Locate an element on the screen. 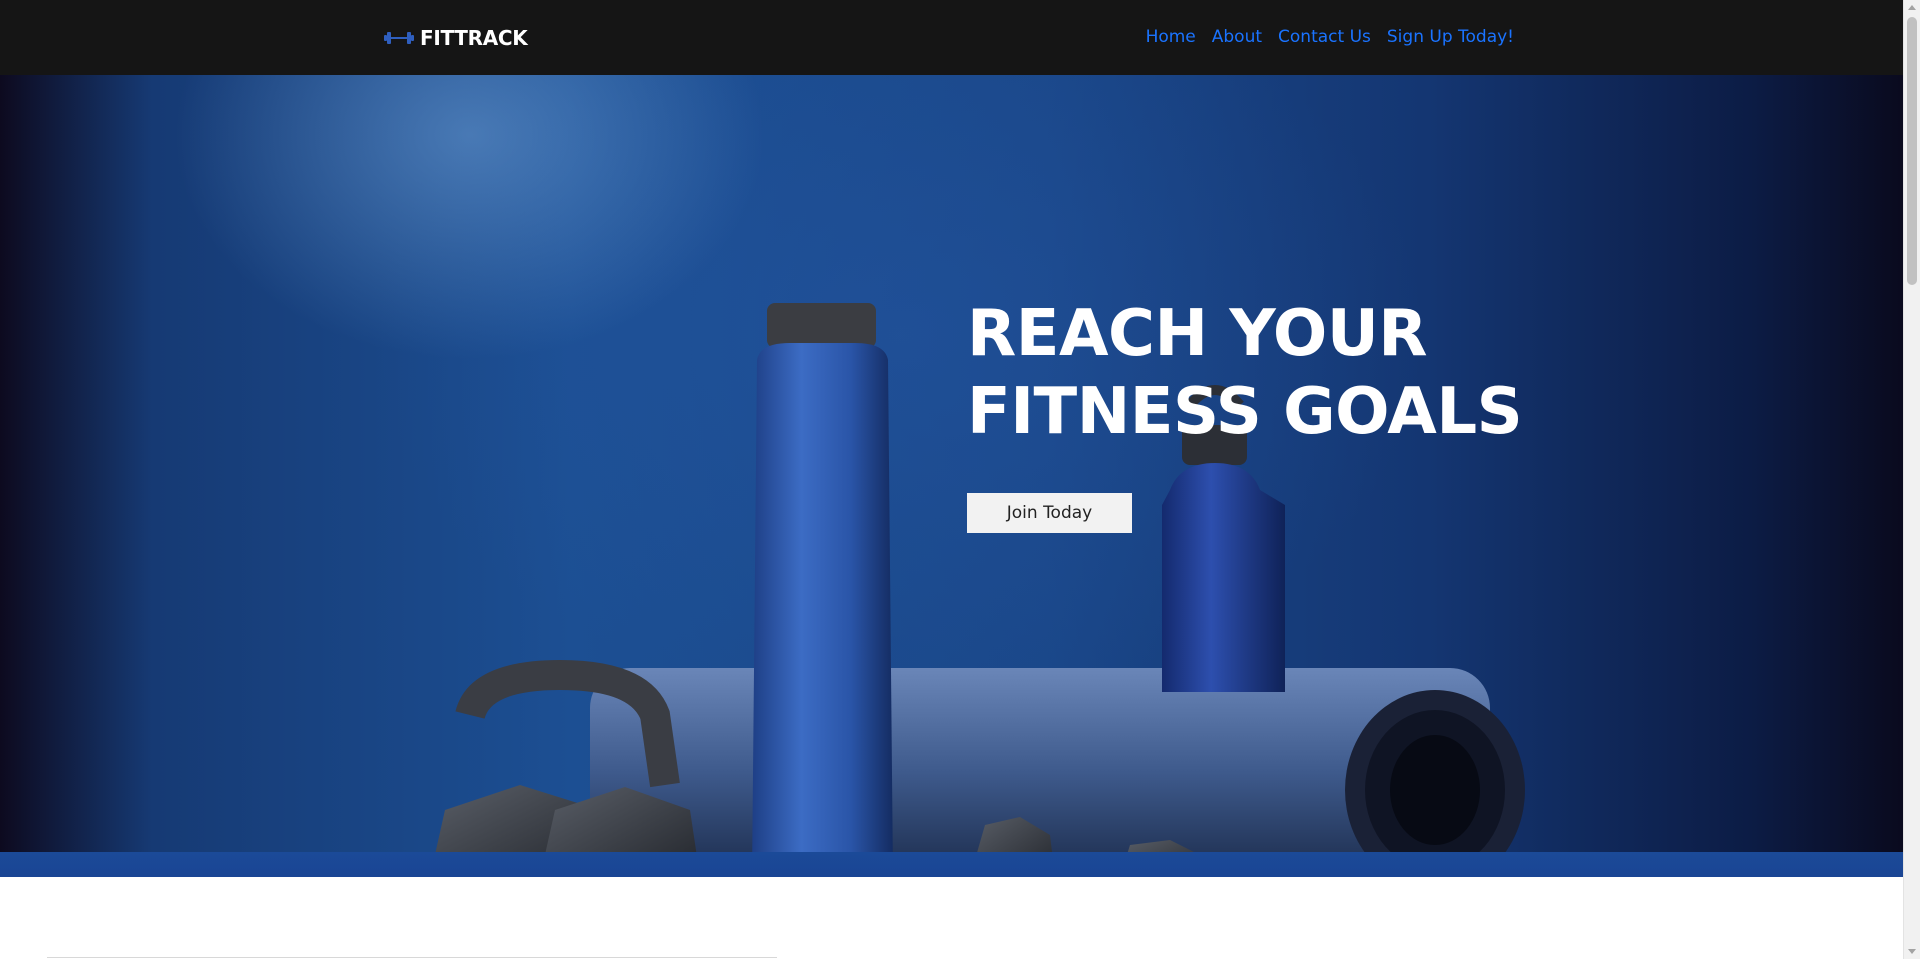 Image resolution: width=1920 pixels, height=959 pixels. nav-menu: Home About Contact Us Sign Up Today! is located at coordinates (1330, 37).